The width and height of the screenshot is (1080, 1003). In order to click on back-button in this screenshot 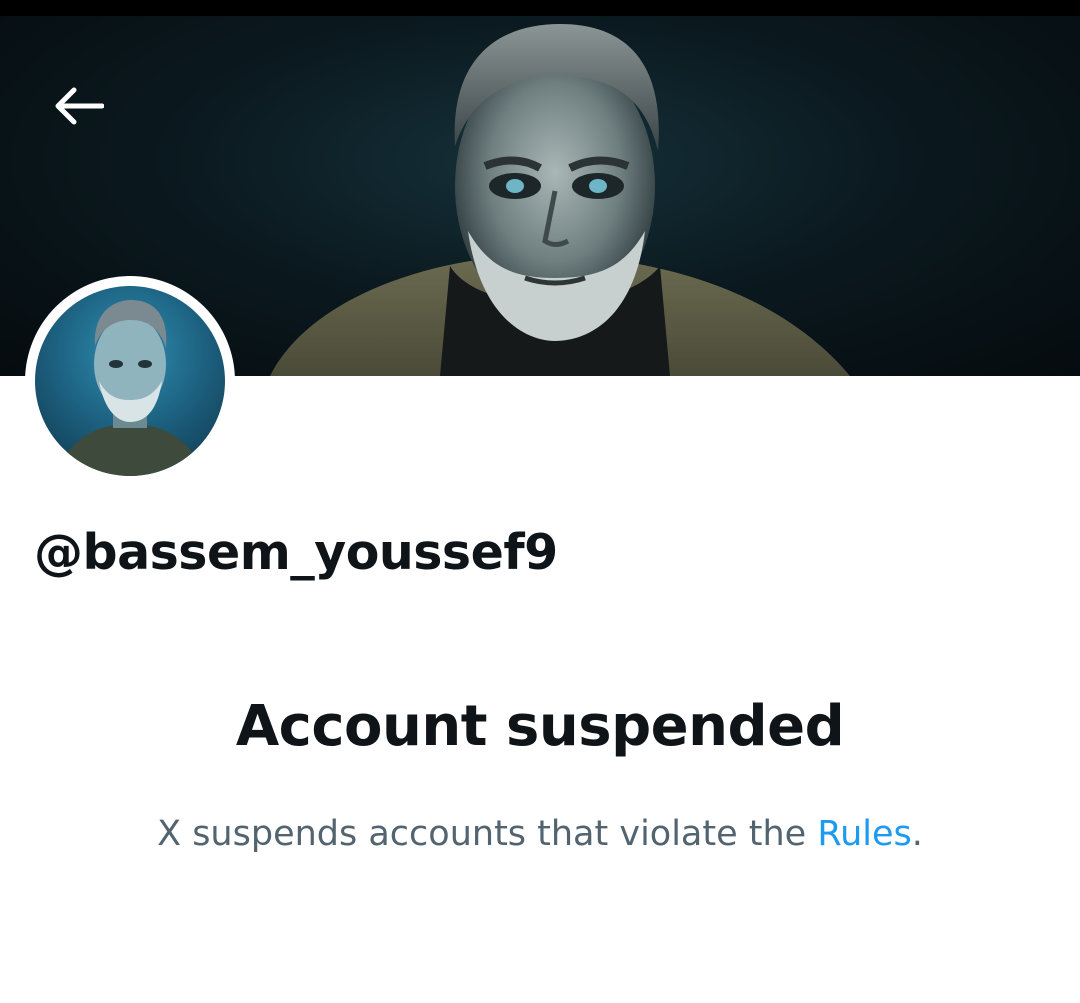, I will do `click(78, 106)`.